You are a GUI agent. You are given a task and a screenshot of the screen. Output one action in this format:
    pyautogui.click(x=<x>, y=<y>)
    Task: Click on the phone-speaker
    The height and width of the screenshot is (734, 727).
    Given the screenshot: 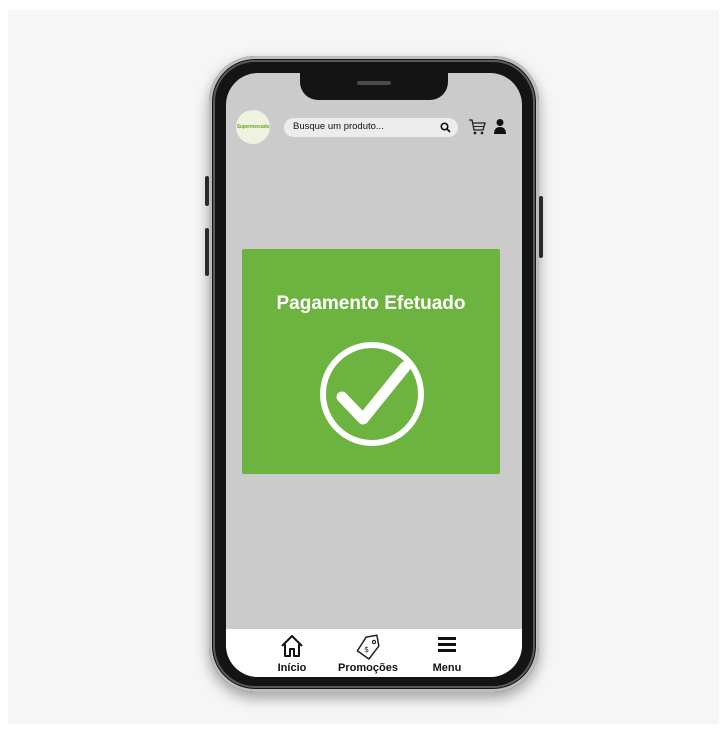 What is the action you would take?
    pyautogui.click(x=374, y=83)
    